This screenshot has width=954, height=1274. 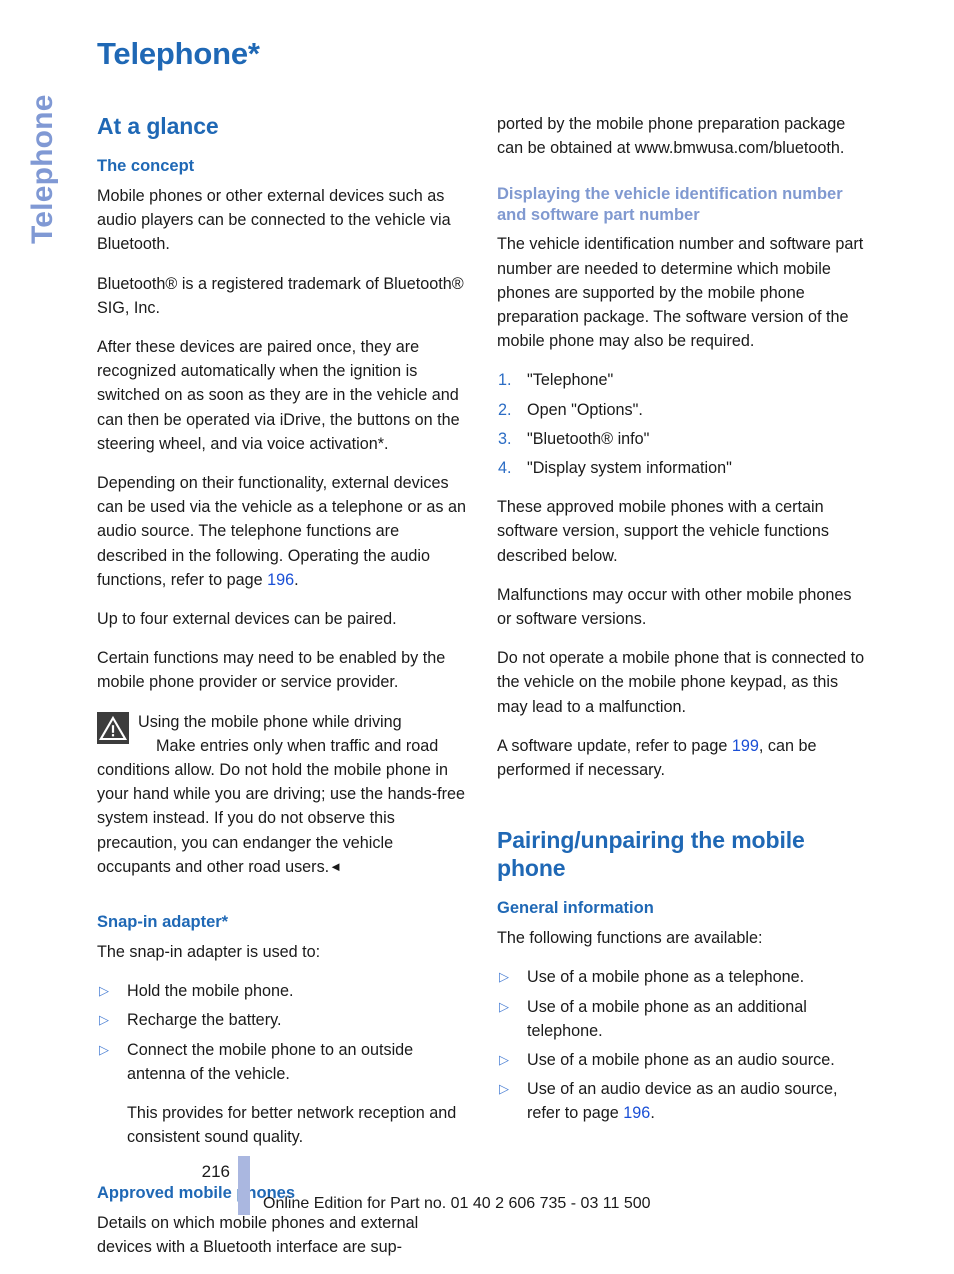 What do you see at coordinates (629, 468) in the screenshot?
I see `list-item-label: "Display system information"` at bounding box center [629, 468].